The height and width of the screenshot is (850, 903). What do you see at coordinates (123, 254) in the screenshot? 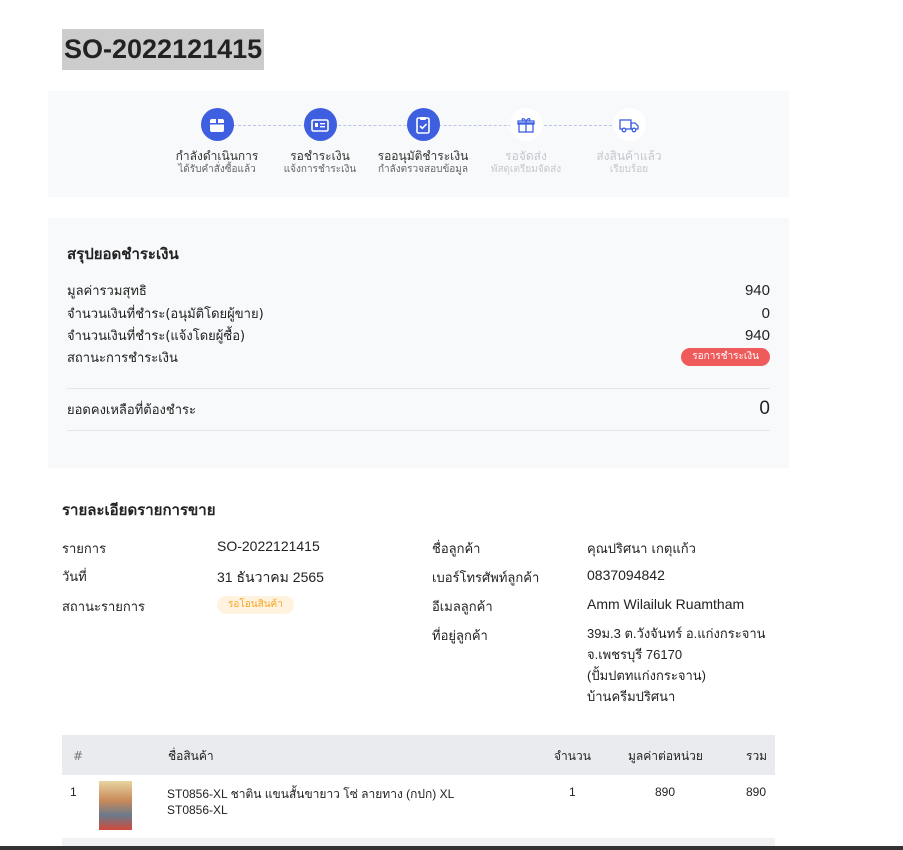
I see `summary-title: สรุปยอดชำระเงิน` at bounding box center [123, 254].